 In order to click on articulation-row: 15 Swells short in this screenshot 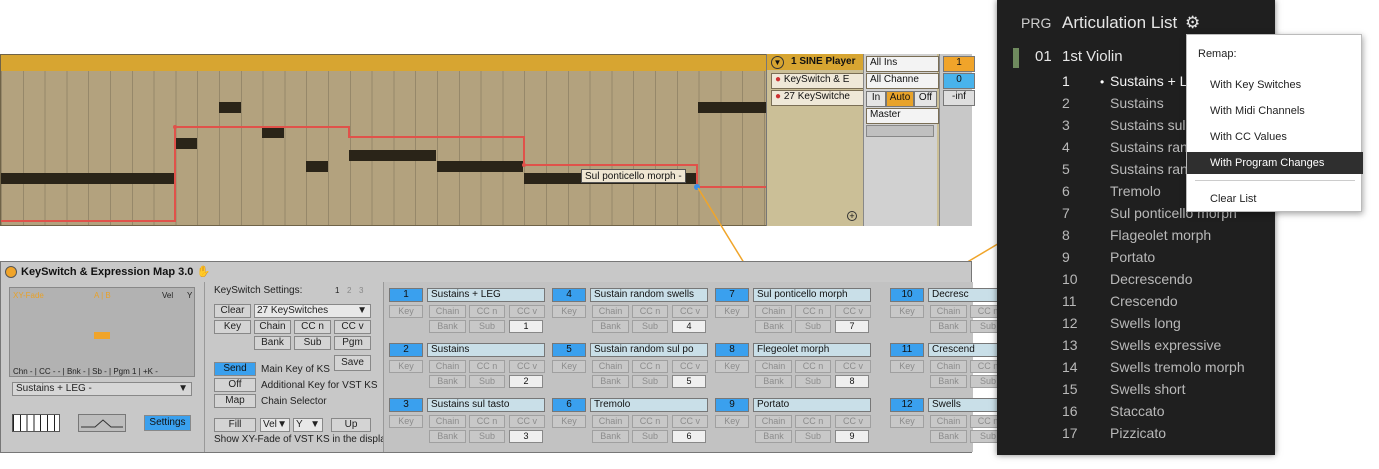, I will do `click(1136, 389)`.